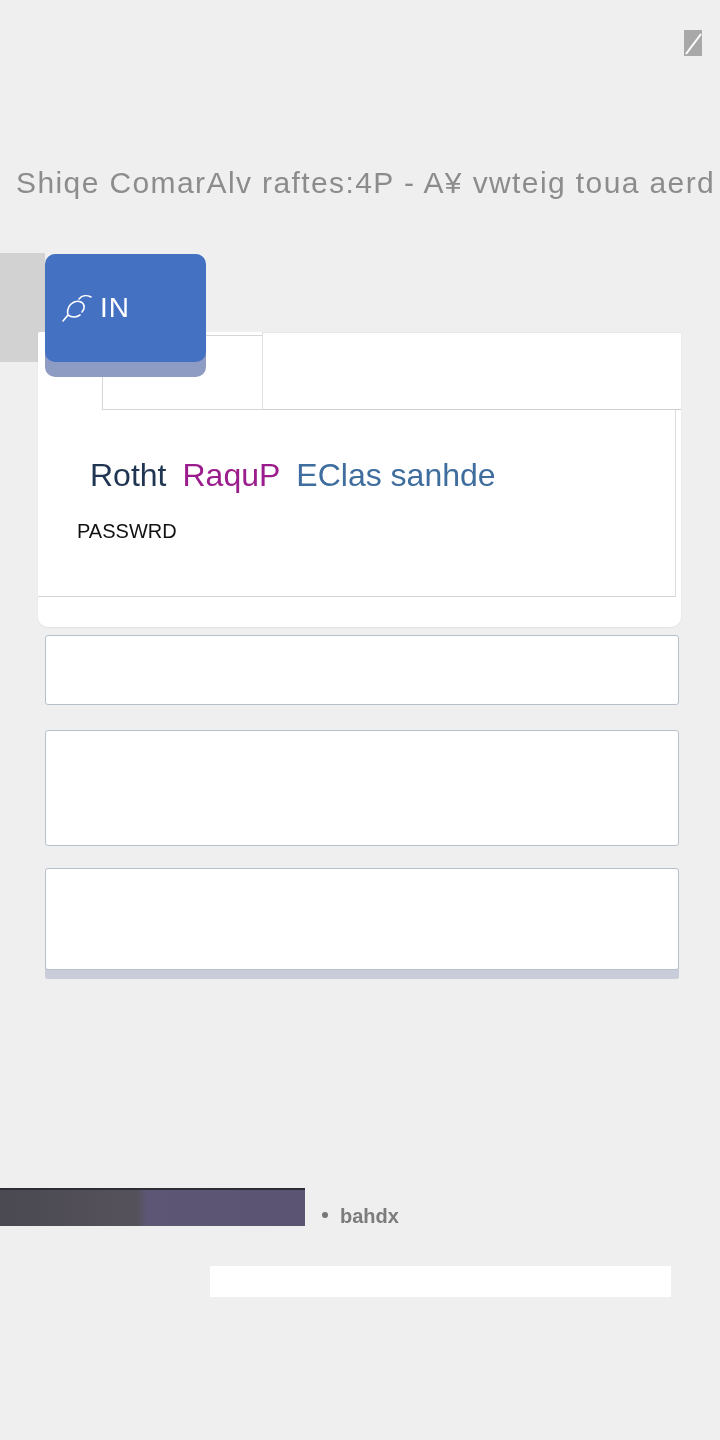 The height and width of the screenshot is (1440, 720). I want to click on field-label: PASSWRD, so click(127, 531).